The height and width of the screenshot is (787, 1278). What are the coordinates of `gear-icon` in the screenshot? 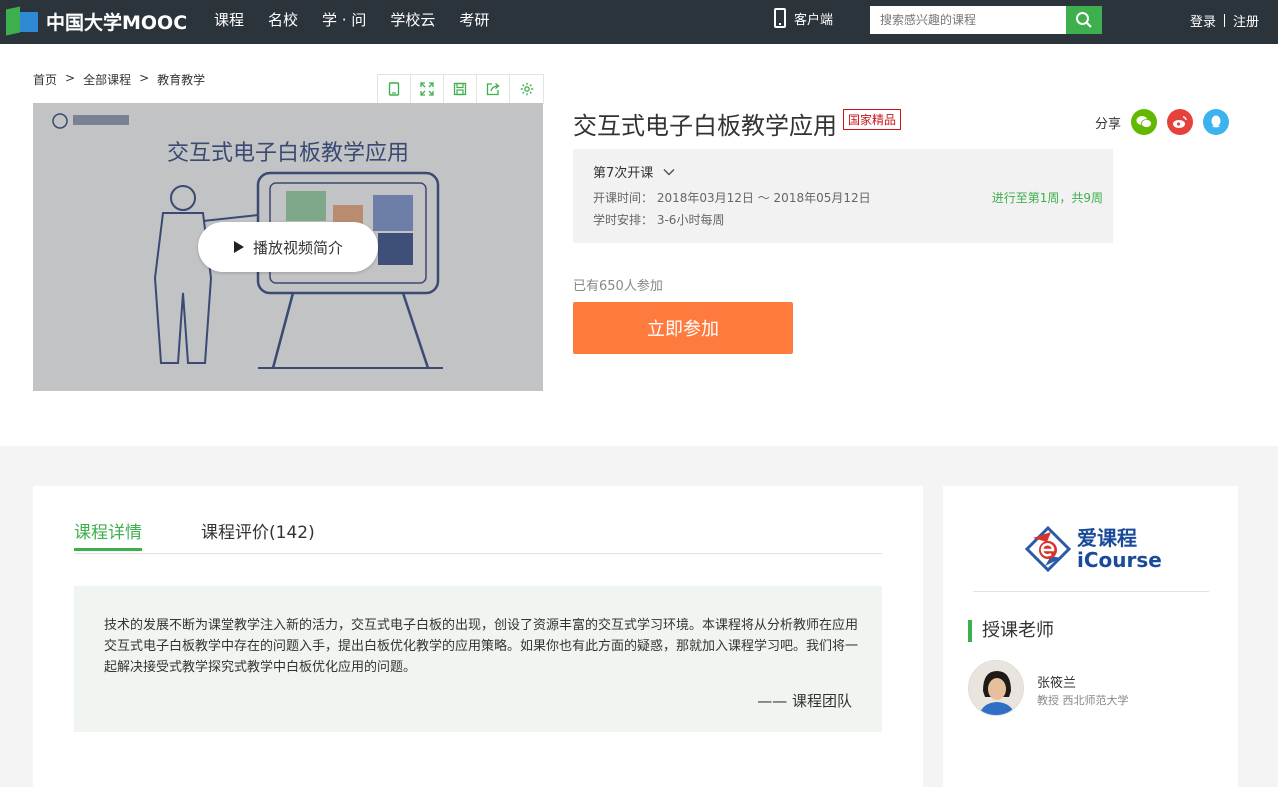 It's located at (526, 89).